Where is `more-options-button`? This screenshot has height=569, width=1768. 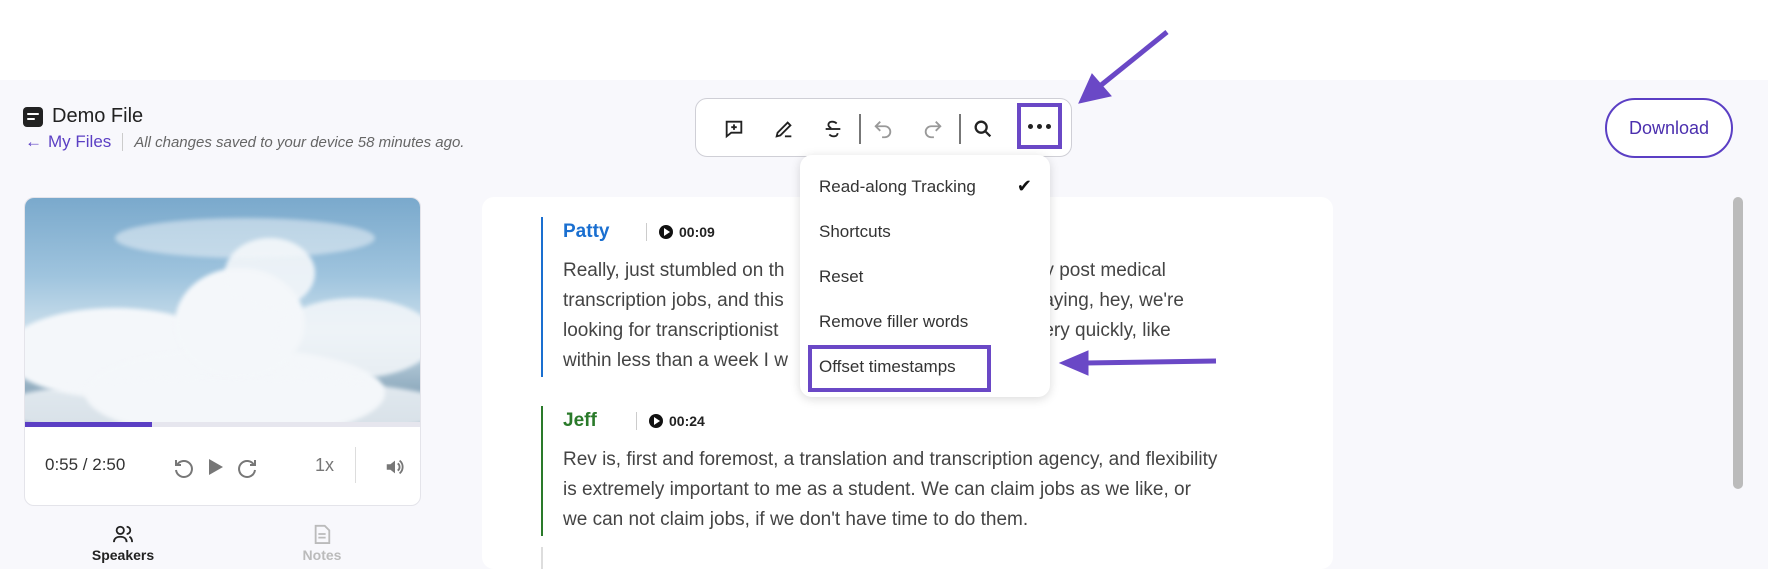 more-options-button is located at coordinates (1039, 126).